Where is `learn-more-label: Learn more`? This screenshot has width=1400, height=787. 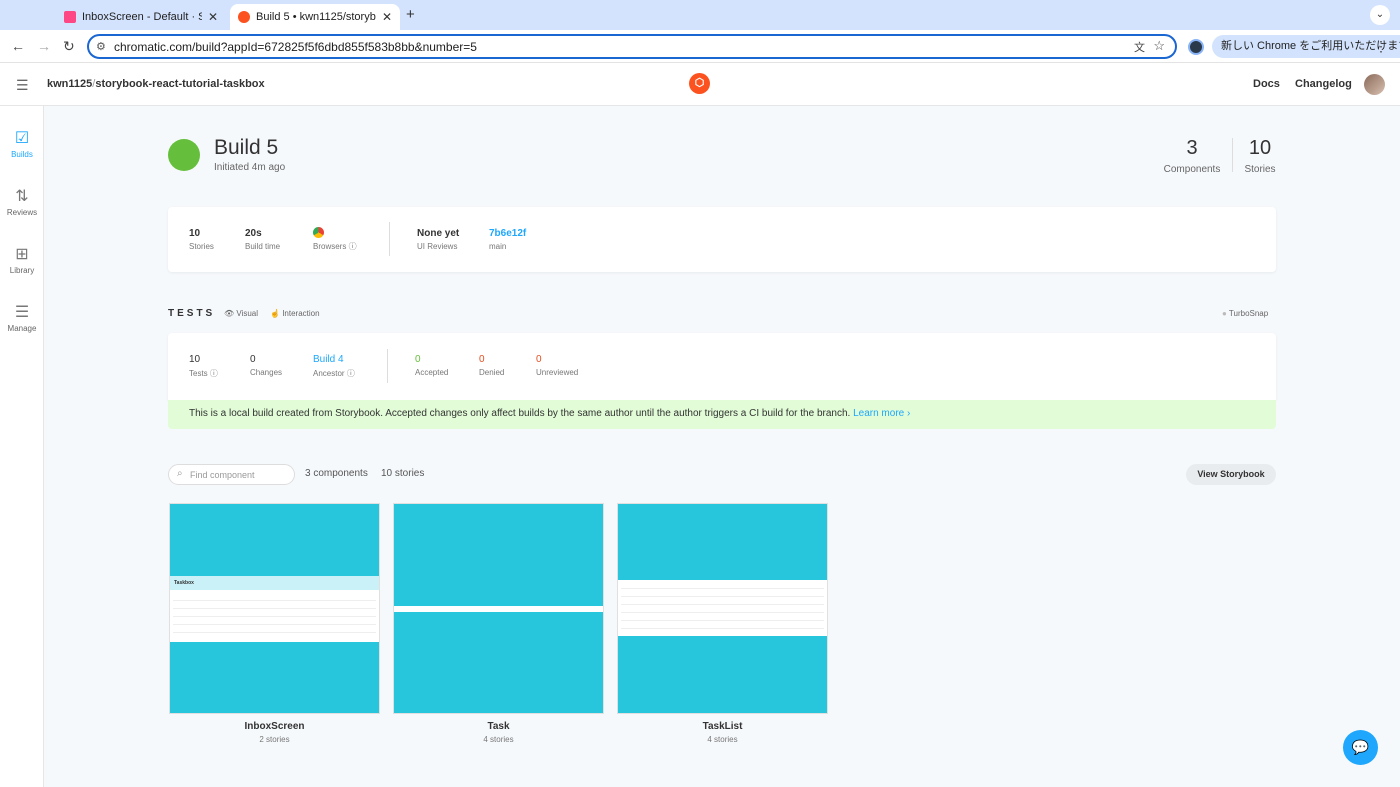 learn-more-label: Learn more is located at coordinates (879, 413).